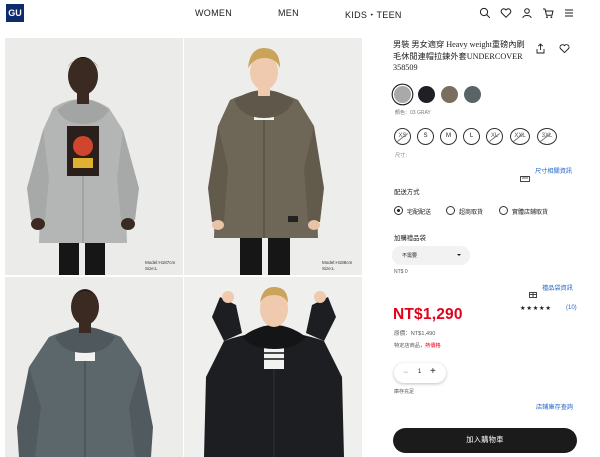 The image size is (600, 457). What do you see at coordinates (402, 136) in the screenshot?
I see `size-option-xs: XS` at bounding box center [402, 136].